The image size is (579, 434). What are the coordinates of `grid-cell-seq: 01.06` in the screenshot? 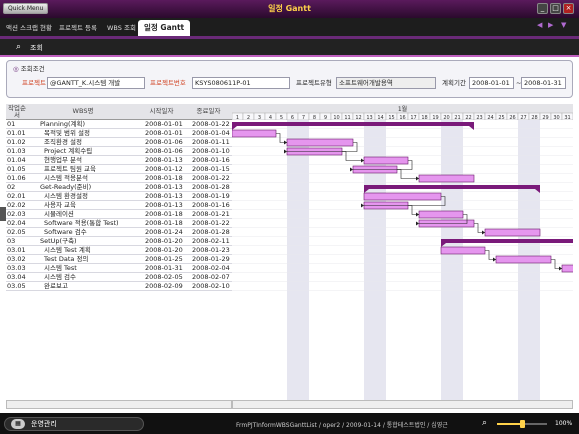 It's located at (16, 178).